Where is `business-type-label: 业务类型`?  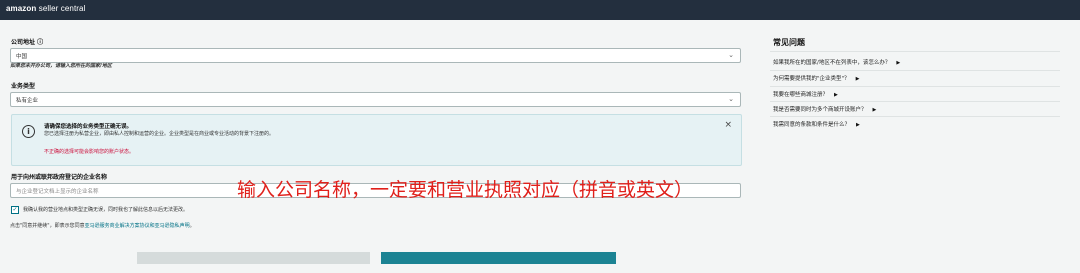 business-type-label: 业务类型 is located at coordinates (23, 86).